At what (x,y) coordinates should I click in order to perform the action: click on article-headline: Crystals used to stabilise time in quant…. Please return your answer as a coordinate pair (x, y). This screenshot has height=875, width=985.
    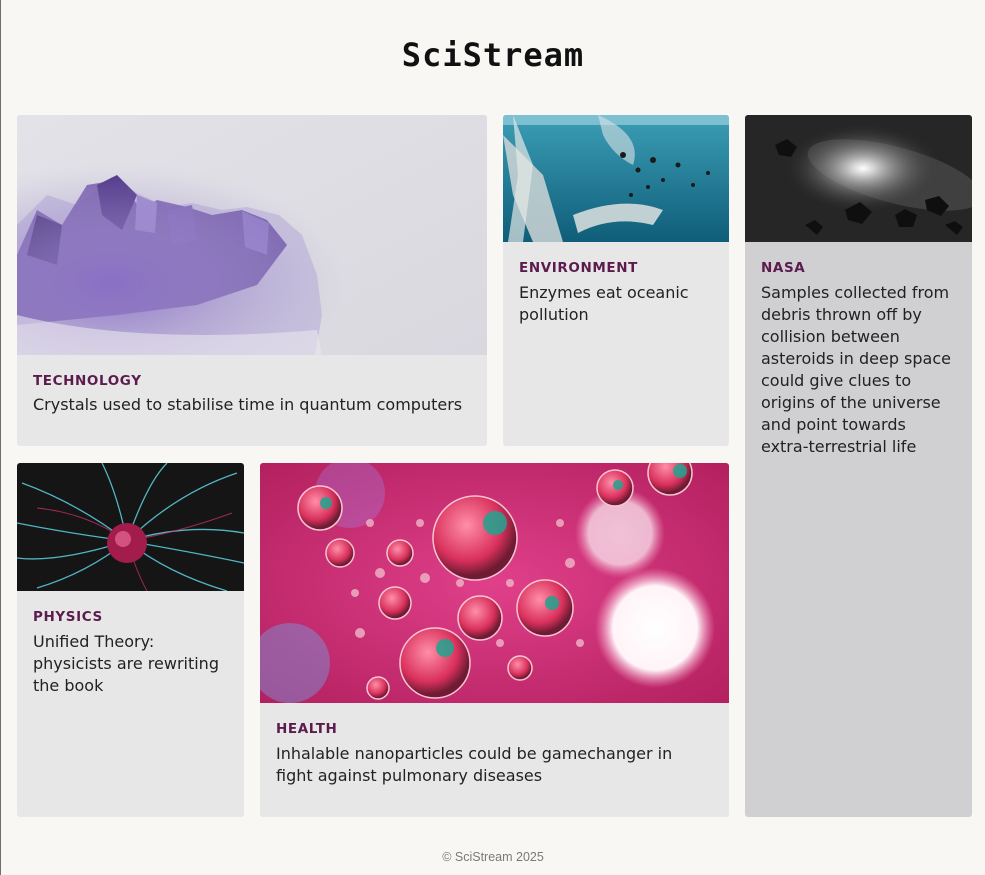
    Looking at the image, I should click on (252, 405).